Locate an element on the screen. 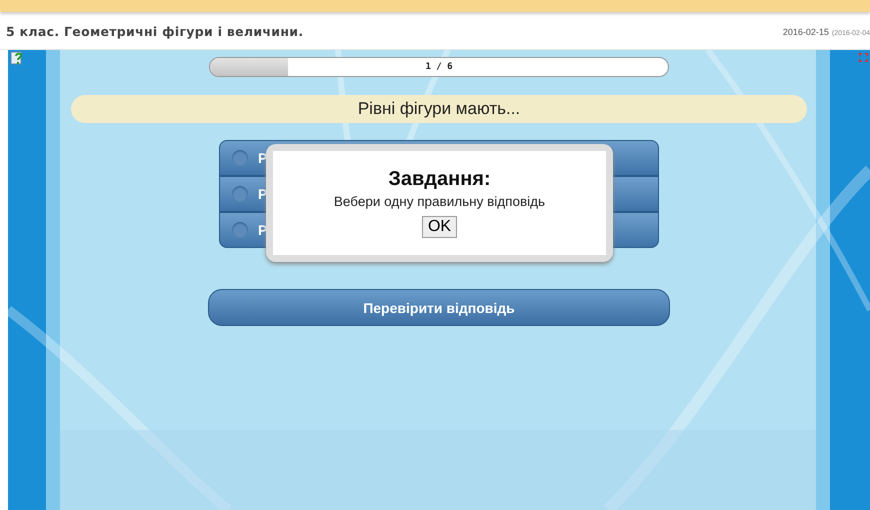 The width and height of the screenshot is (870, 510). dialog-title: Завдання: is located at coordinates (439, 179).